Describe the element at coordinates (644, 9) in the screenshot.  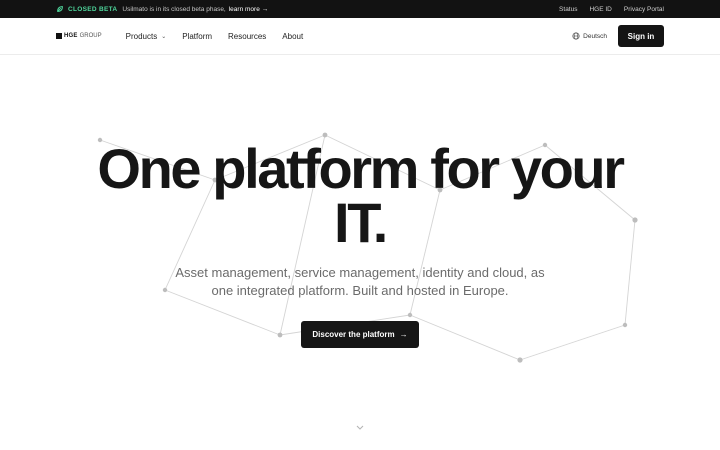
I see `privacy-portal-link: Privacy Portal` at that location.